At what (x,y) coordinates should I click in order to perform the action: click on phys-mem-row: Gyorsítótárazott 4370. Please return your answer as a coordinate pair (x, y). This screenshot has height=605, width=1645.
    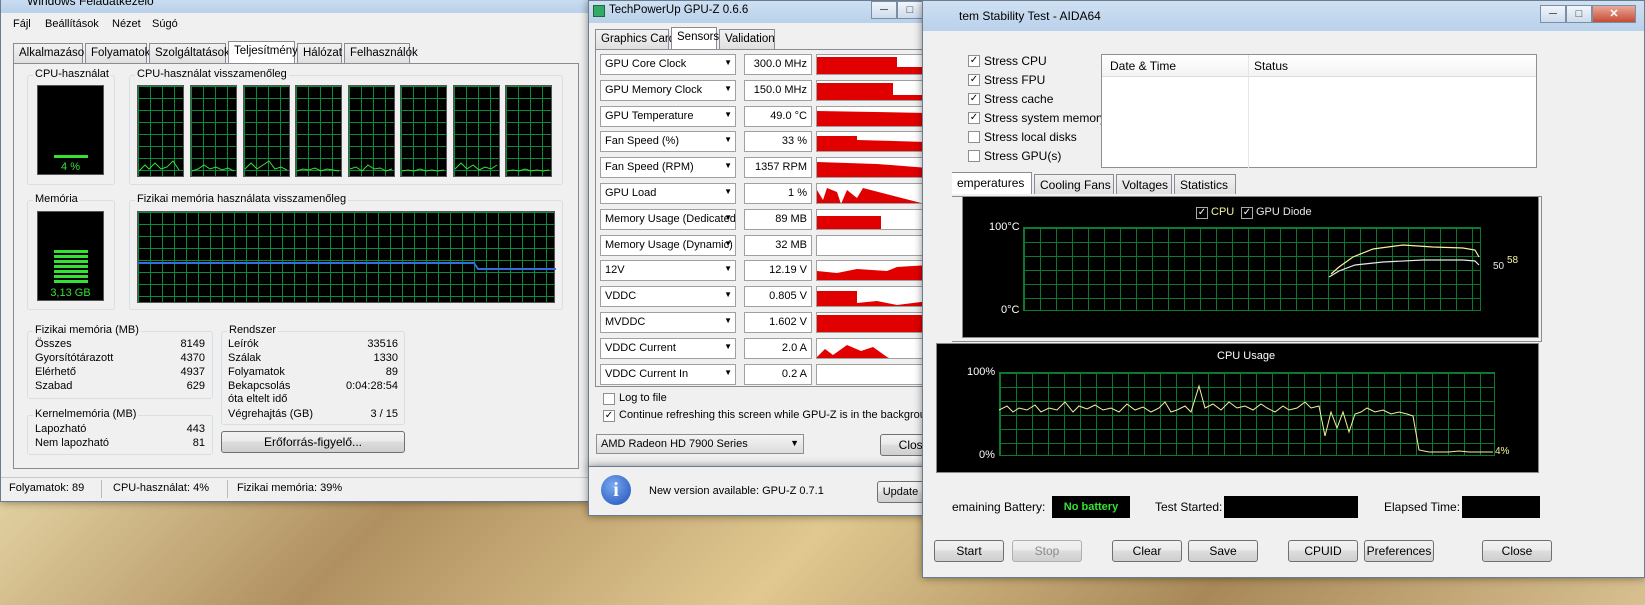
    Looking at the image, I should click on (120, 358).